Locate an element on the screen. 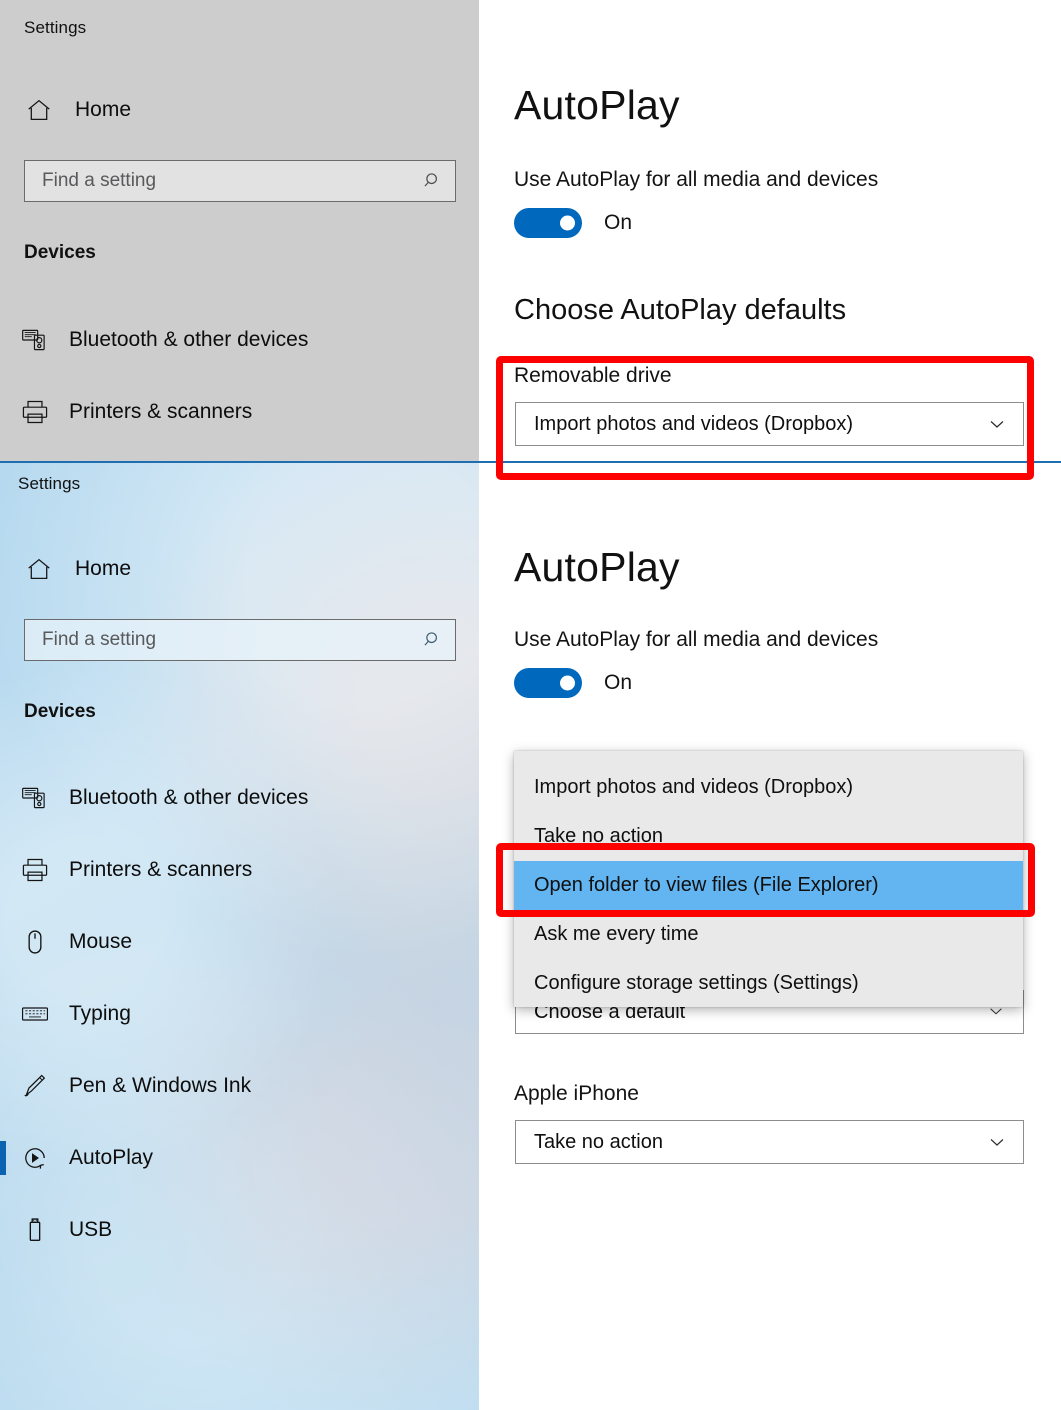  chevron-down-icon is located at coordinates (997, 1142).